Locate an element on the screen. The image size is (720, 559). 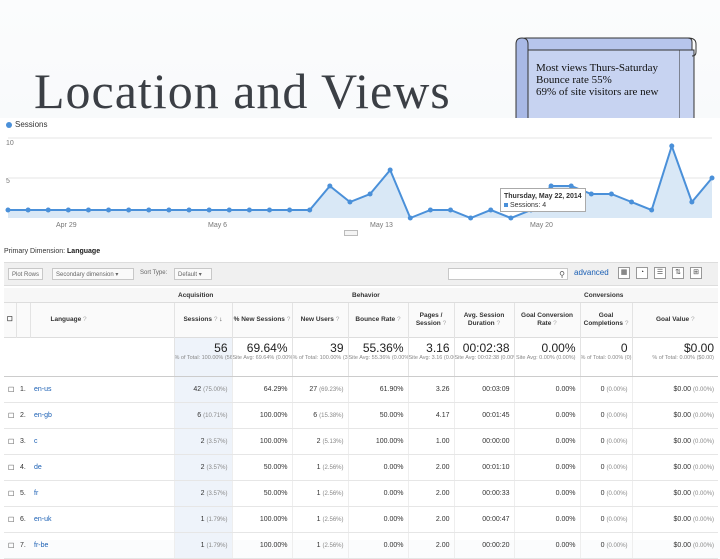
total-cell: 00:02:38 Site Avg: 00:02:38 (0.00%) is located at coordinates (484, 357).